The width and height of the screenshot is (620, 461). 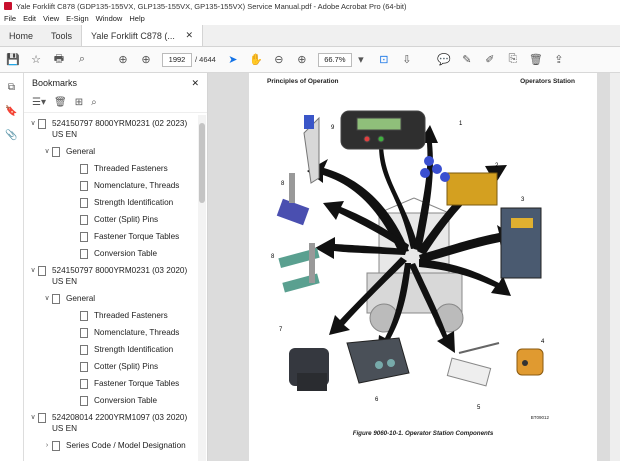 What do you see at coordinates (47, 445) in the screenshot?
I see `chevron-right-icon: ›` at bounding box center [47, 445].